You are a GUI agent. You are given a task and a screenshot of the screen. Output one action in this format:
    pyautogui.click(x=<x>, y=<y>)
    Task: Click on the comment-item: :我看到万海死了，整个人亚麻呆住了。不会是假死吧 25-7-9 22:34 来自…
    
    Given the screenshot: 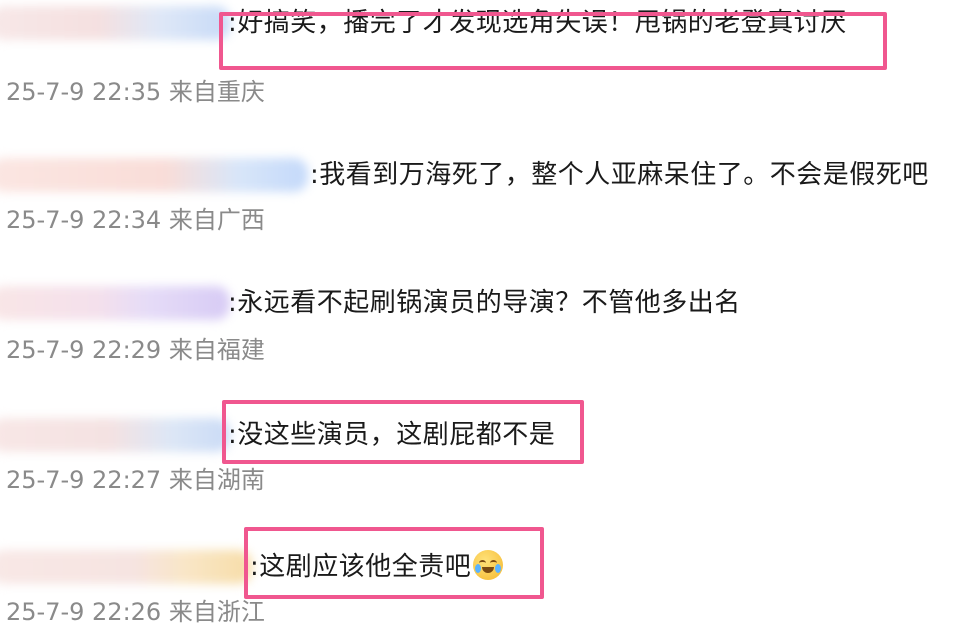 What is the action you would take?
    pyautogui.click(x=480, y=193)
    